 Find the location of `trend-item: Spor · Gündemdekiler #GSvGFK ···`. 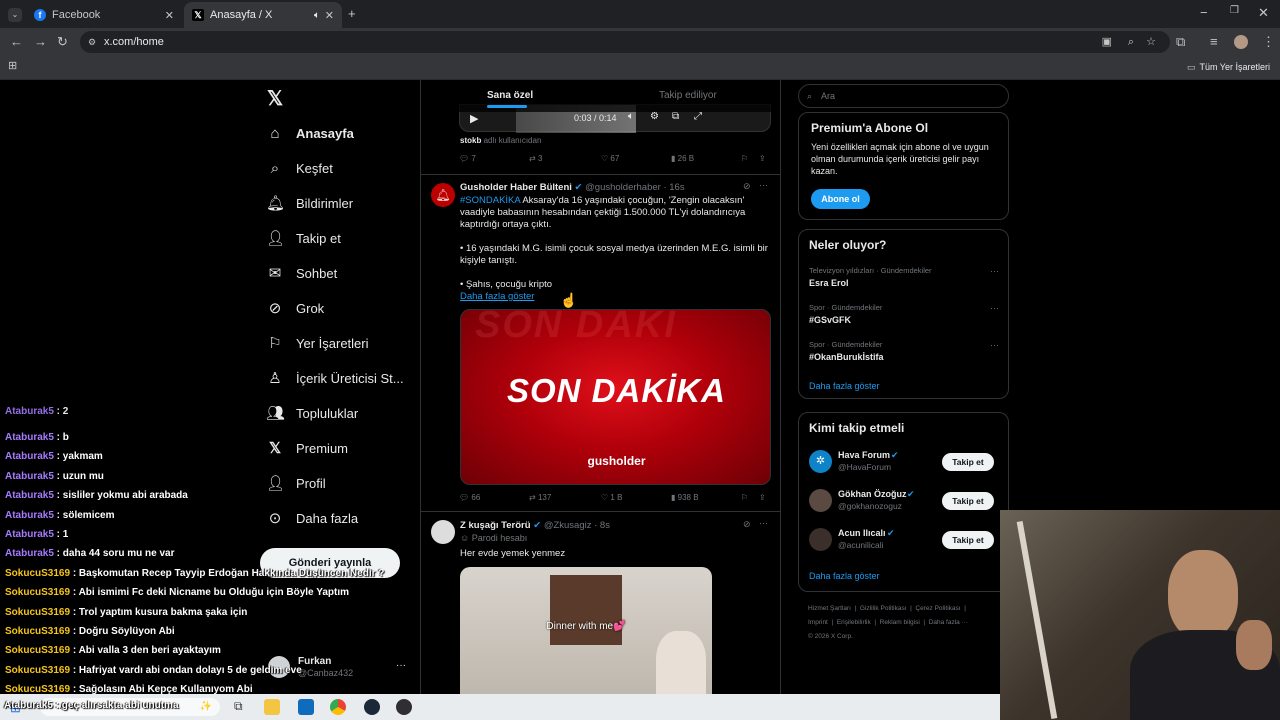

trend-item: Spor · Gündemdekiler #GSvGFK ··· is located at coordinates (904, 314).